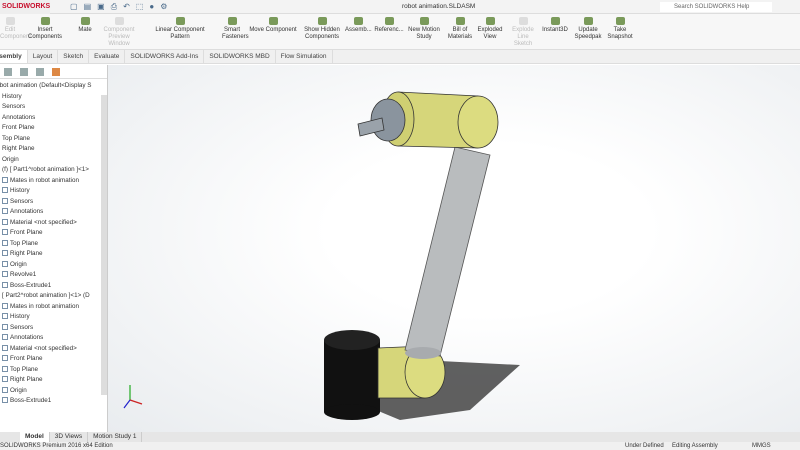 The height and width of the screenshot is (450, 800). What do you see at coordinates (69, 437) in the screenshot?
I see `bottom-tab-3d-views: 3D Views` at bounding box center [69, 437].